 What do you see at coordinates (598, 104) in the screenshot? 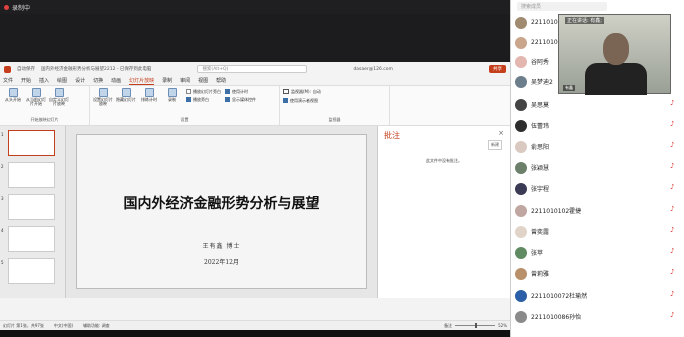
I see `member-item: 吴思莫 ♪` at bounding box center [598, 104].